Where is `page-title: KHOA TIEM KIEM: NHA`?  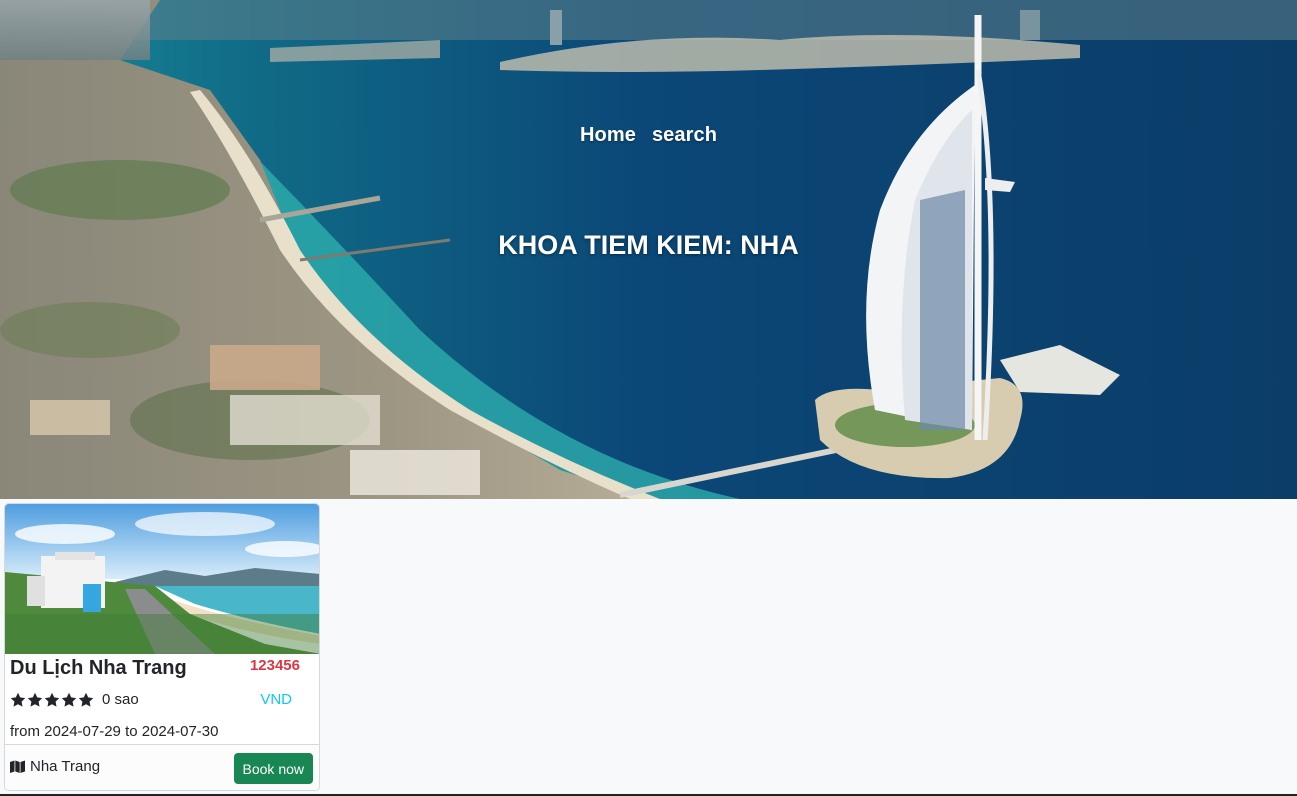 page-title: KHOA TIEM KIEM: NHA is located at coordinates (648, 245).